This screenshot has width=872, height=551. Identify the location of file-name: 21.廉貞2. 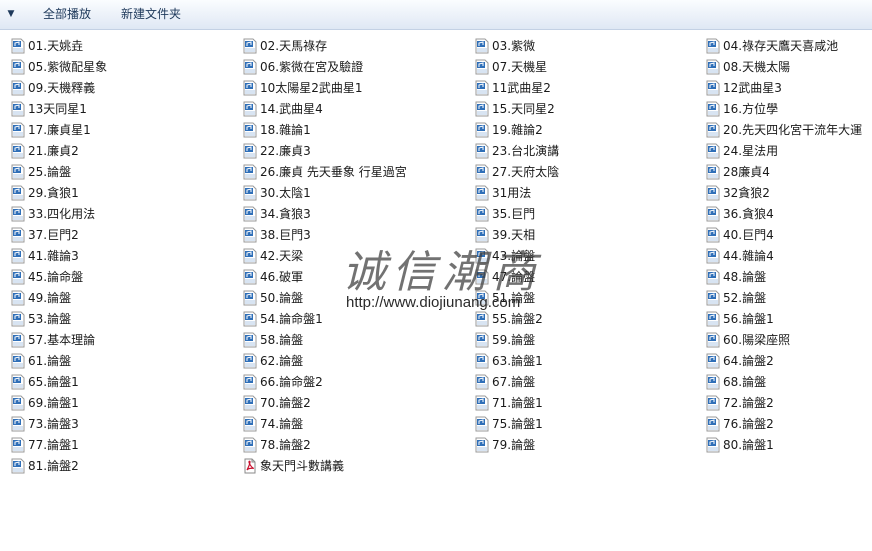
(53, 151).